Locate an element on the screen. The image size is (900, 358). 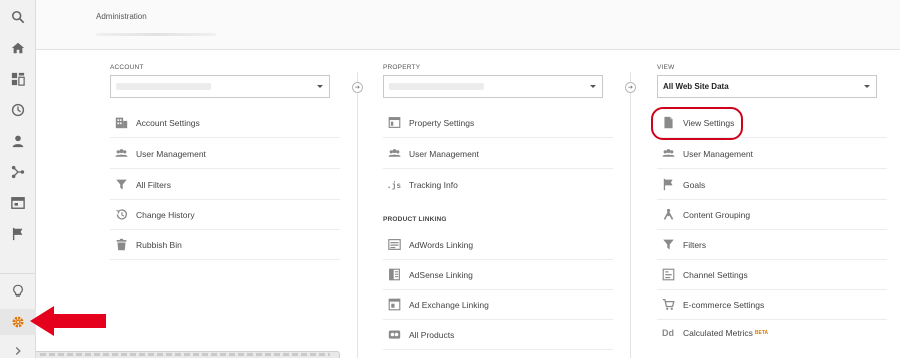
menu-item-label: All Filters is located at coordinates (153, 184).